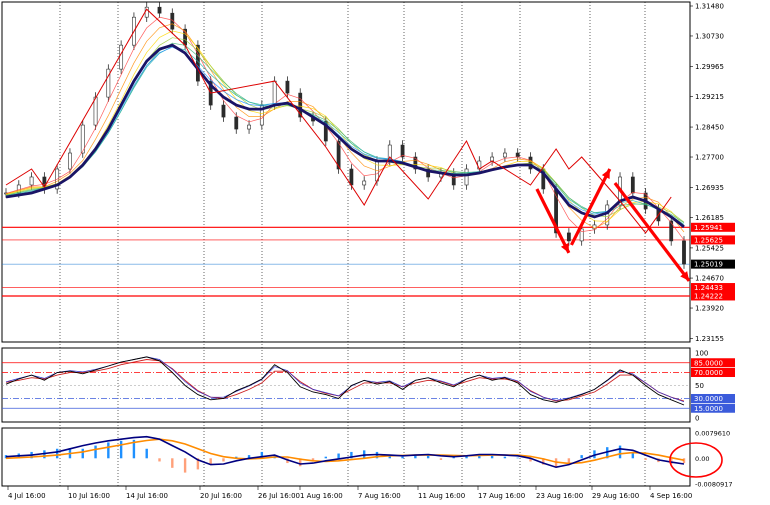 The width and height of the screenshot is (770, 505). I want to click on level-box-label: 1.24433, so click(708, 288).